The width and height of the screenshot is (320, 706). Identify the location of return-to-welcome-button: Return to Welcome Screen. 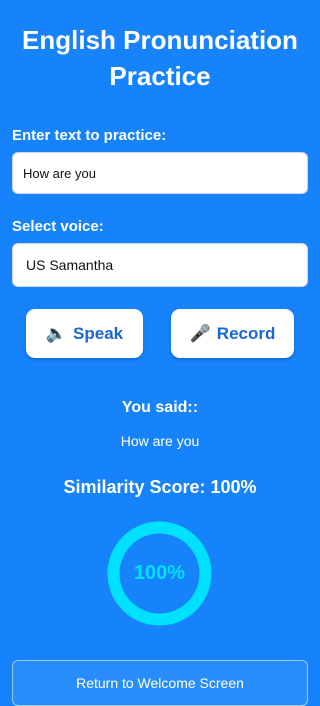
(160, 683).